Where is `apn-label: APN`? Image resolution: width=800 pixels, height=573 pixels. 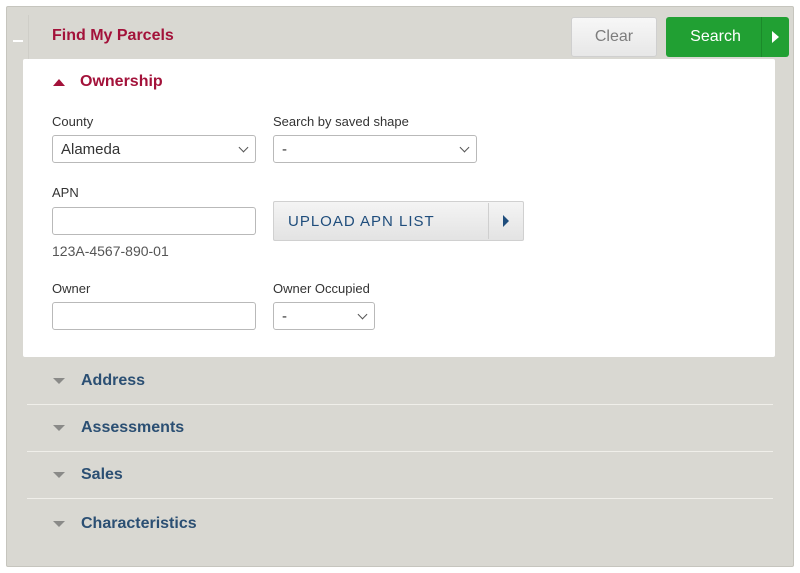 apn-label: APN is located at coordinates (65, 192).